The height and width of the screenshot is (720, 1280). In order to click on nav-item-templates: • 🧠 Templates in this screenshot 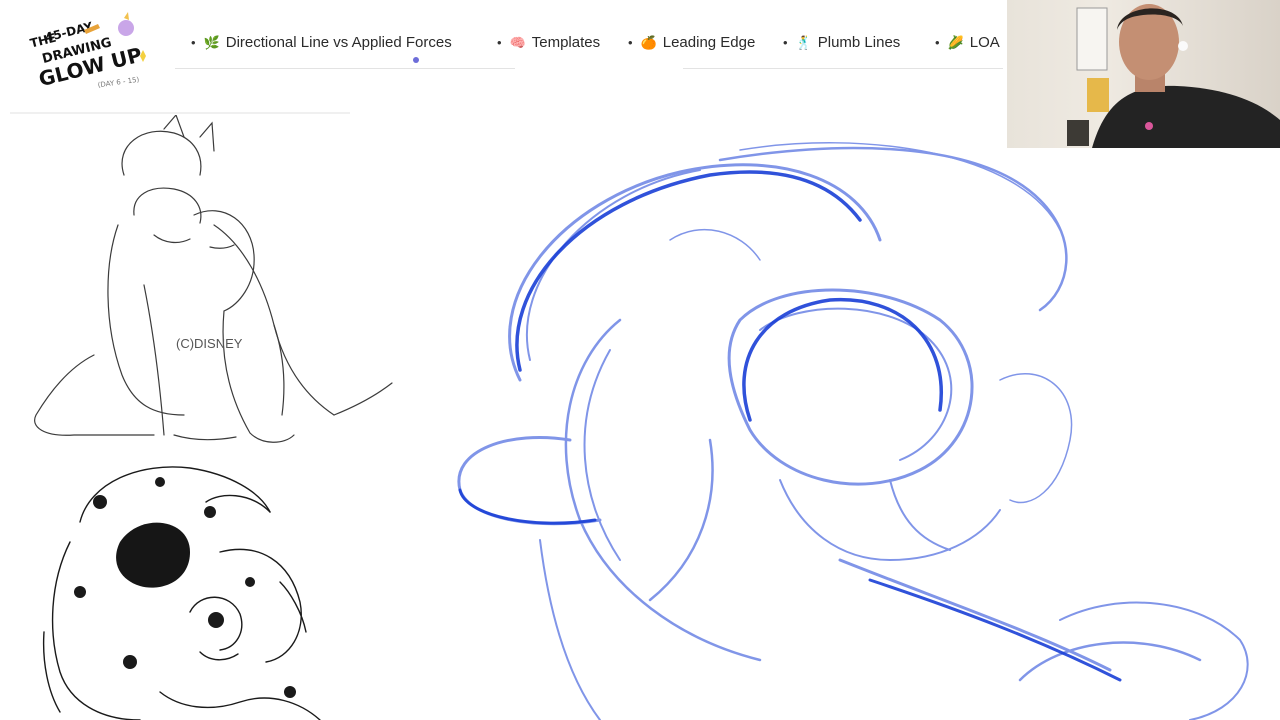, I will do `click(548, 42)`.